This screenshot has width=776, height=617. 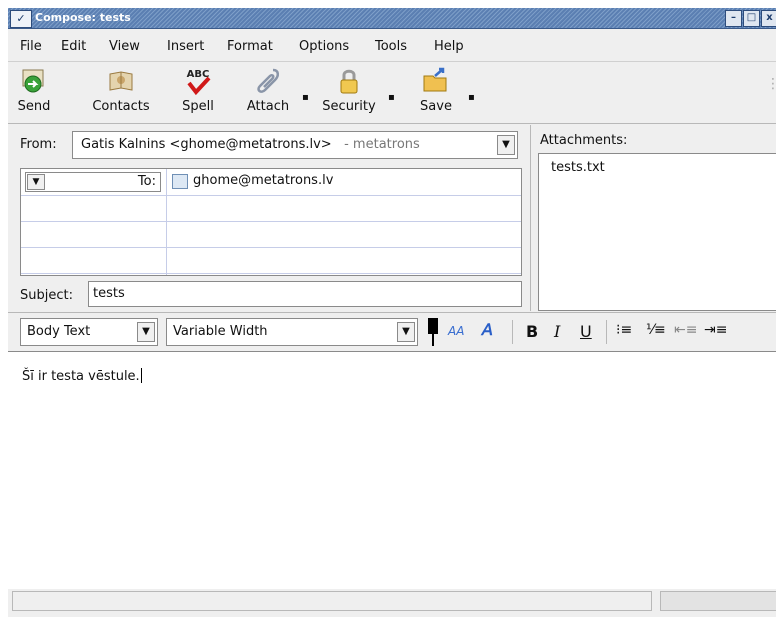 What do you see at coordinates (46, 295) in the screenshot?
I see `subject-label: Subject:` at bounding box center [46, 295].